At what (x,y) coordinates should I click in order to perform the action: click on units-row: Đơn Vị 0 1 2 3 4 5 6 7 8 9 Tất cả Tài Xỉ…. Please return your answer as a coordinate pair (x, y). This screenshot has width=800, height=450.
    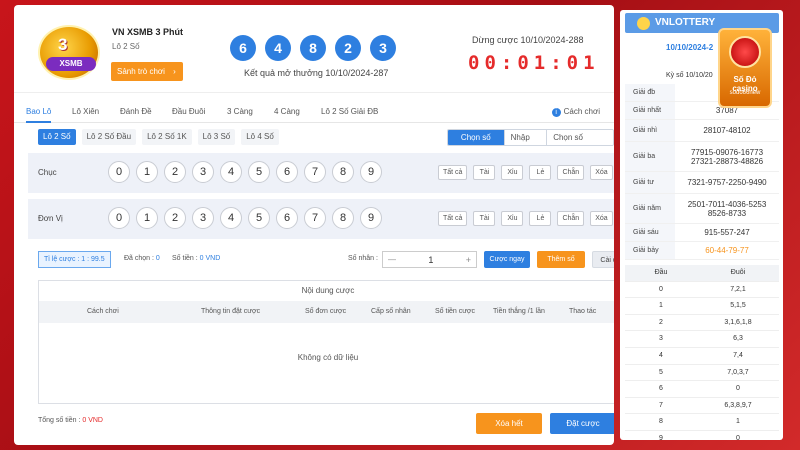
    Looking at the image, I should click on (321, 219).